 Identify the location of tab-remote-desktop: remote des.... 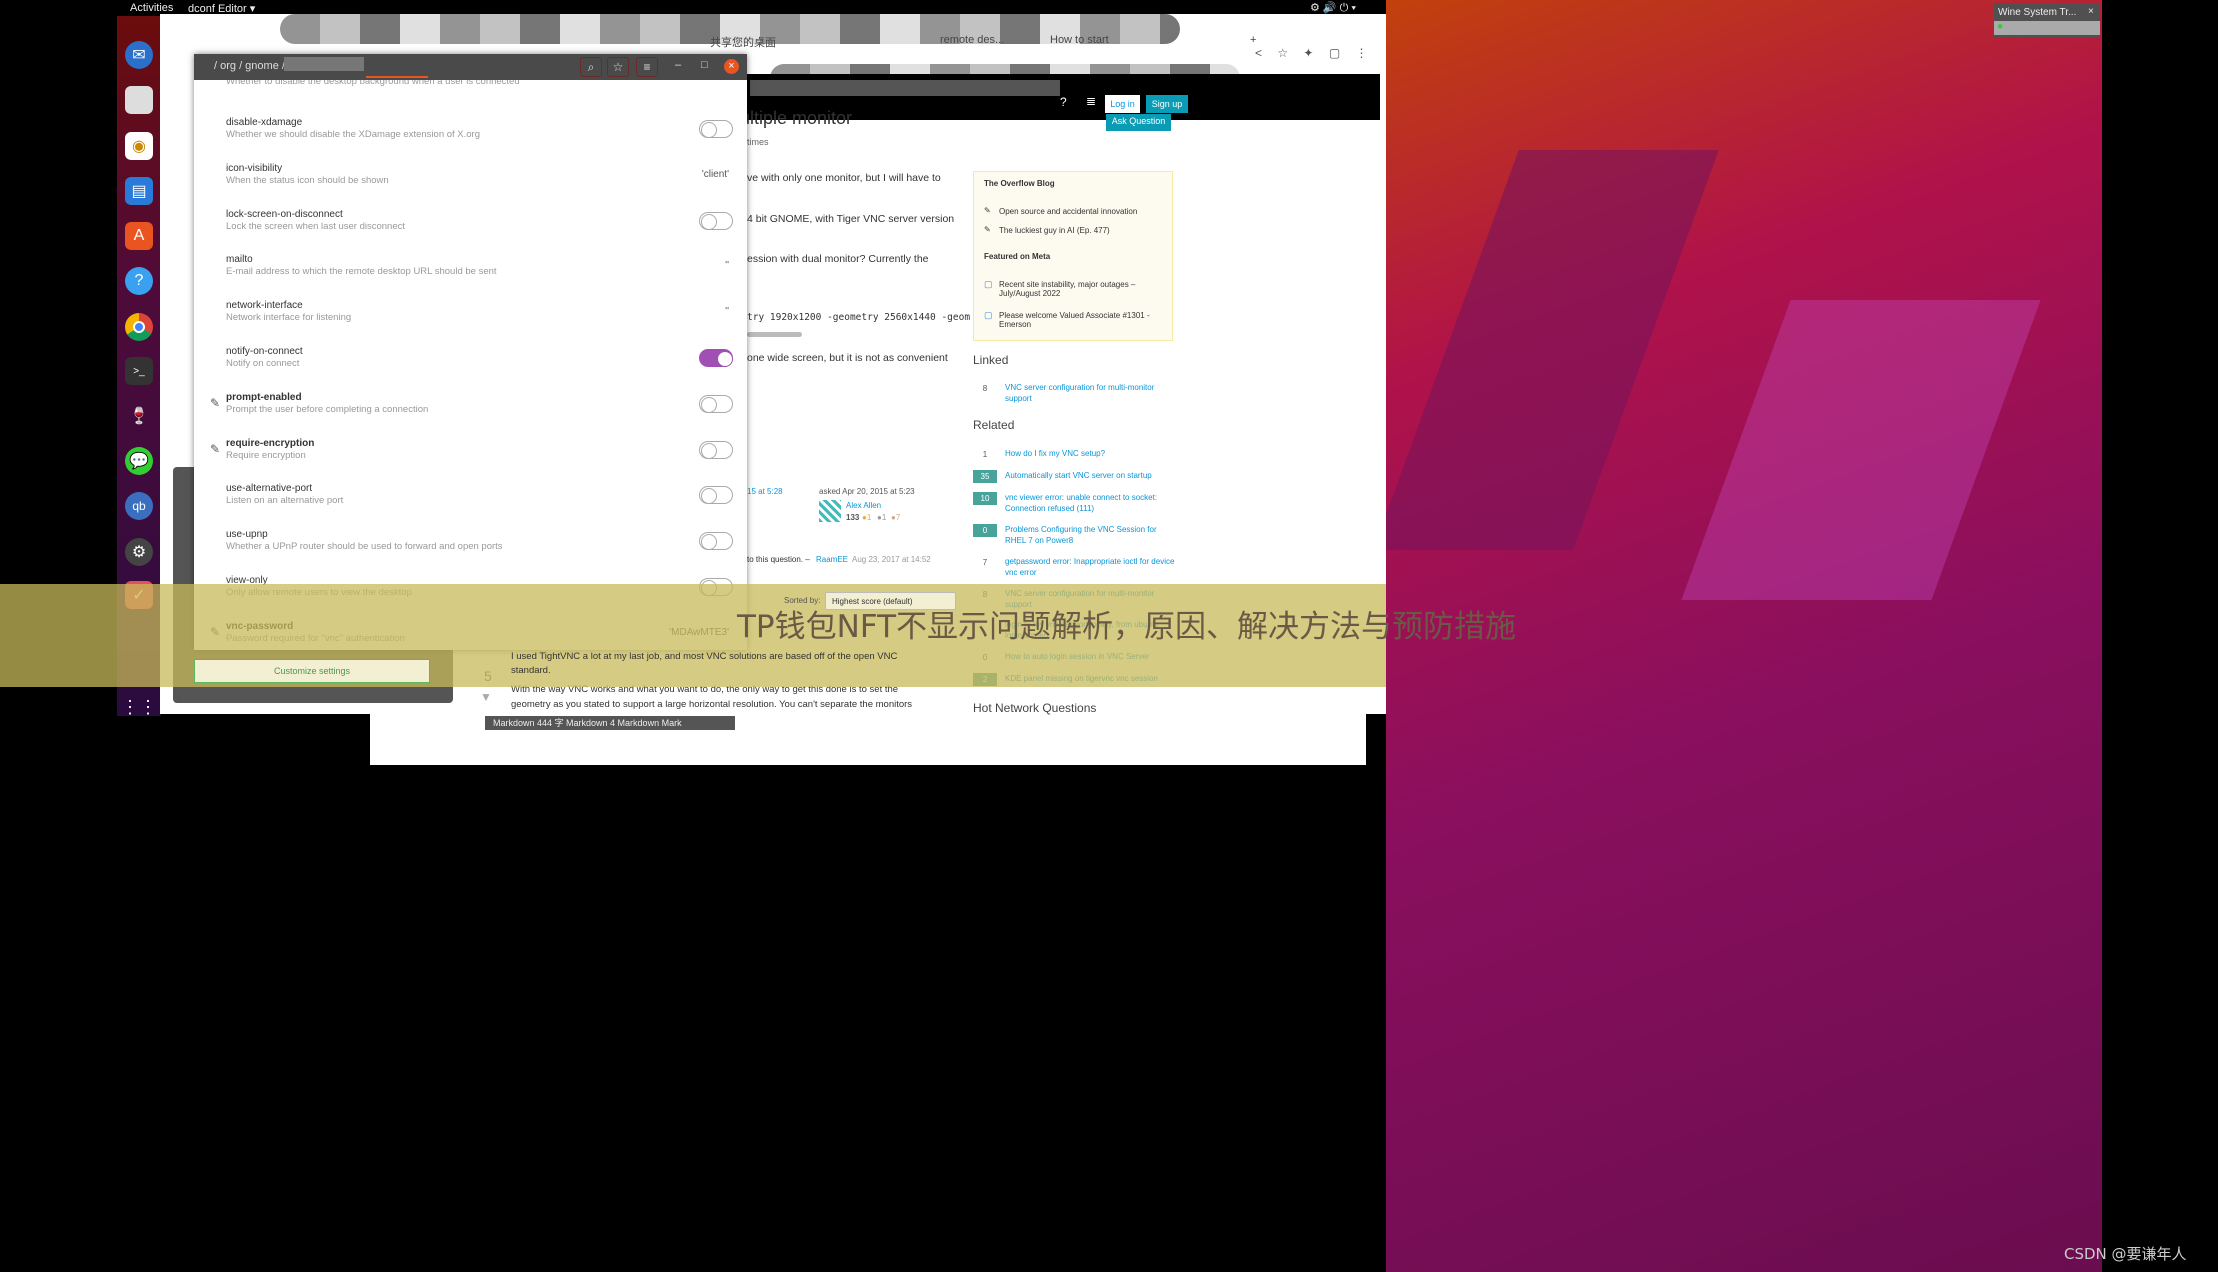
(972, 40).